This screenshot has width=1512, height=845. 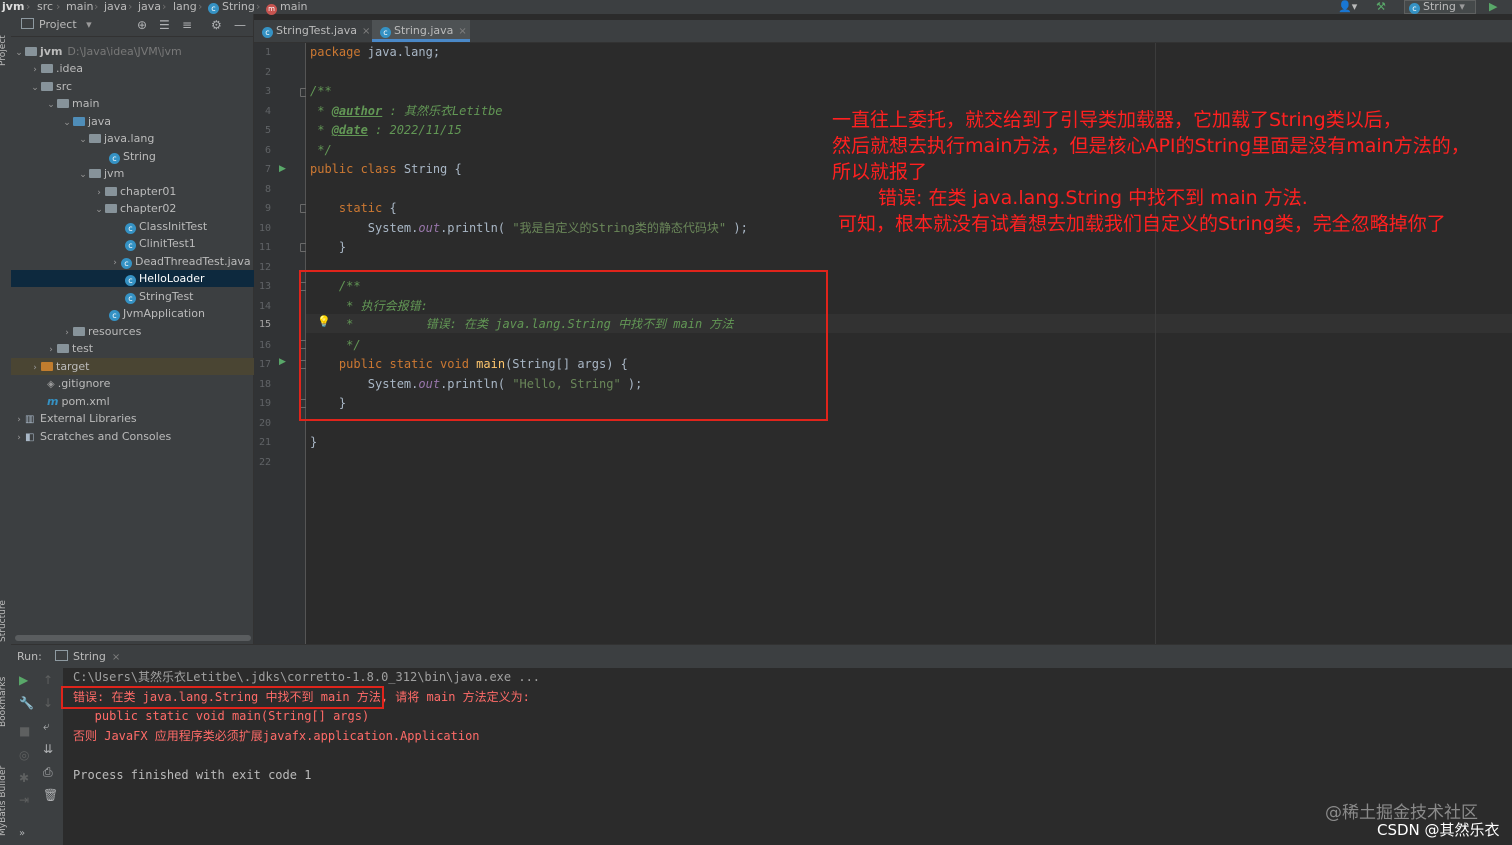 I want to click on structure-tool-button: Structure, so click(x=4, y=621).